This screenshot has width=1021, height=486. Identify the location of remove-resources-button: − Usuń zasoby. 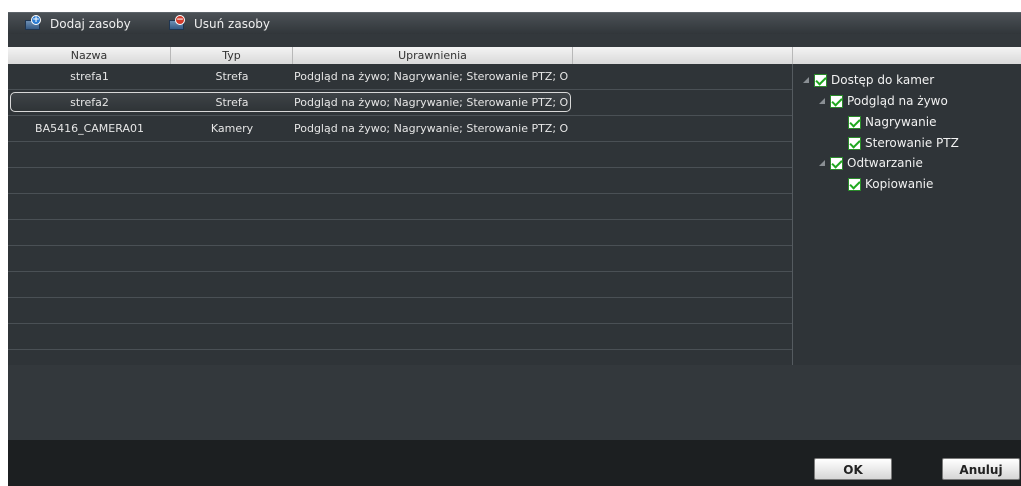
(219, 23).